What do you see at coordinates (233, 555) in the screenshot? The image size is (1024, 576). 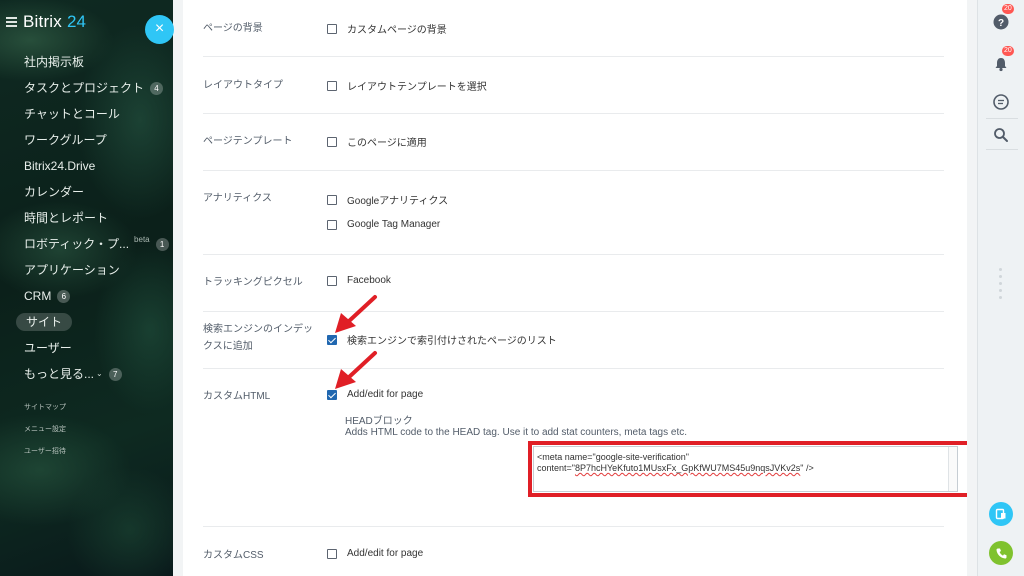 I see `row-label: カスタムCSS` at bounding box center [233, 555].